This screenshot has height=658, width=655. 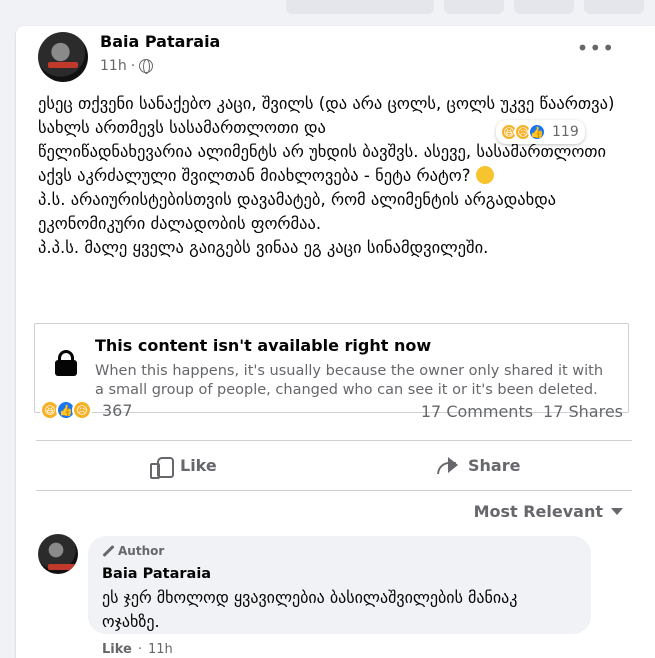 What do you see at coordinates (63, 57) in the screenshot?
I see `post-author-avatar` at bounding box center [63, 57].